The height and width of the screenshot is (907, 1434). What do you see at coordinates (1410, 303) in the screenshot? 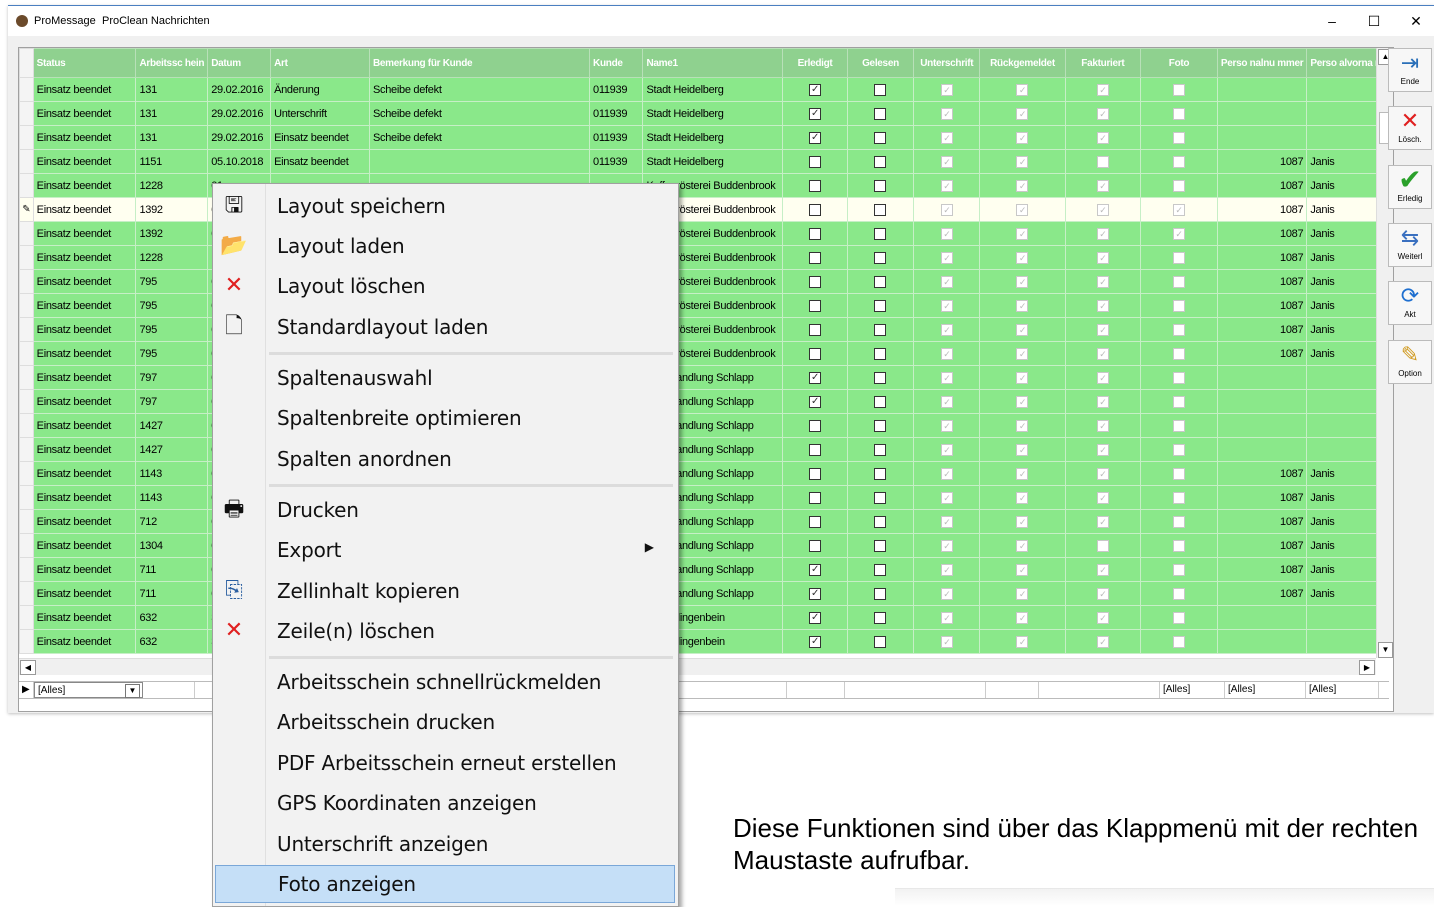
I see `refresh-button: ⟳ Akt` at bounding box center [1410, 303].